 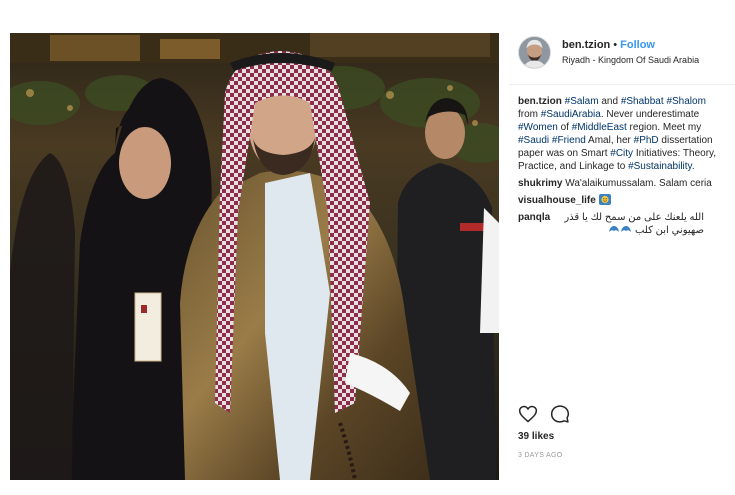 I want to click on caption-line-1-text: #Salam and #Shabbat #Shalom, so click(x=635, y=101).